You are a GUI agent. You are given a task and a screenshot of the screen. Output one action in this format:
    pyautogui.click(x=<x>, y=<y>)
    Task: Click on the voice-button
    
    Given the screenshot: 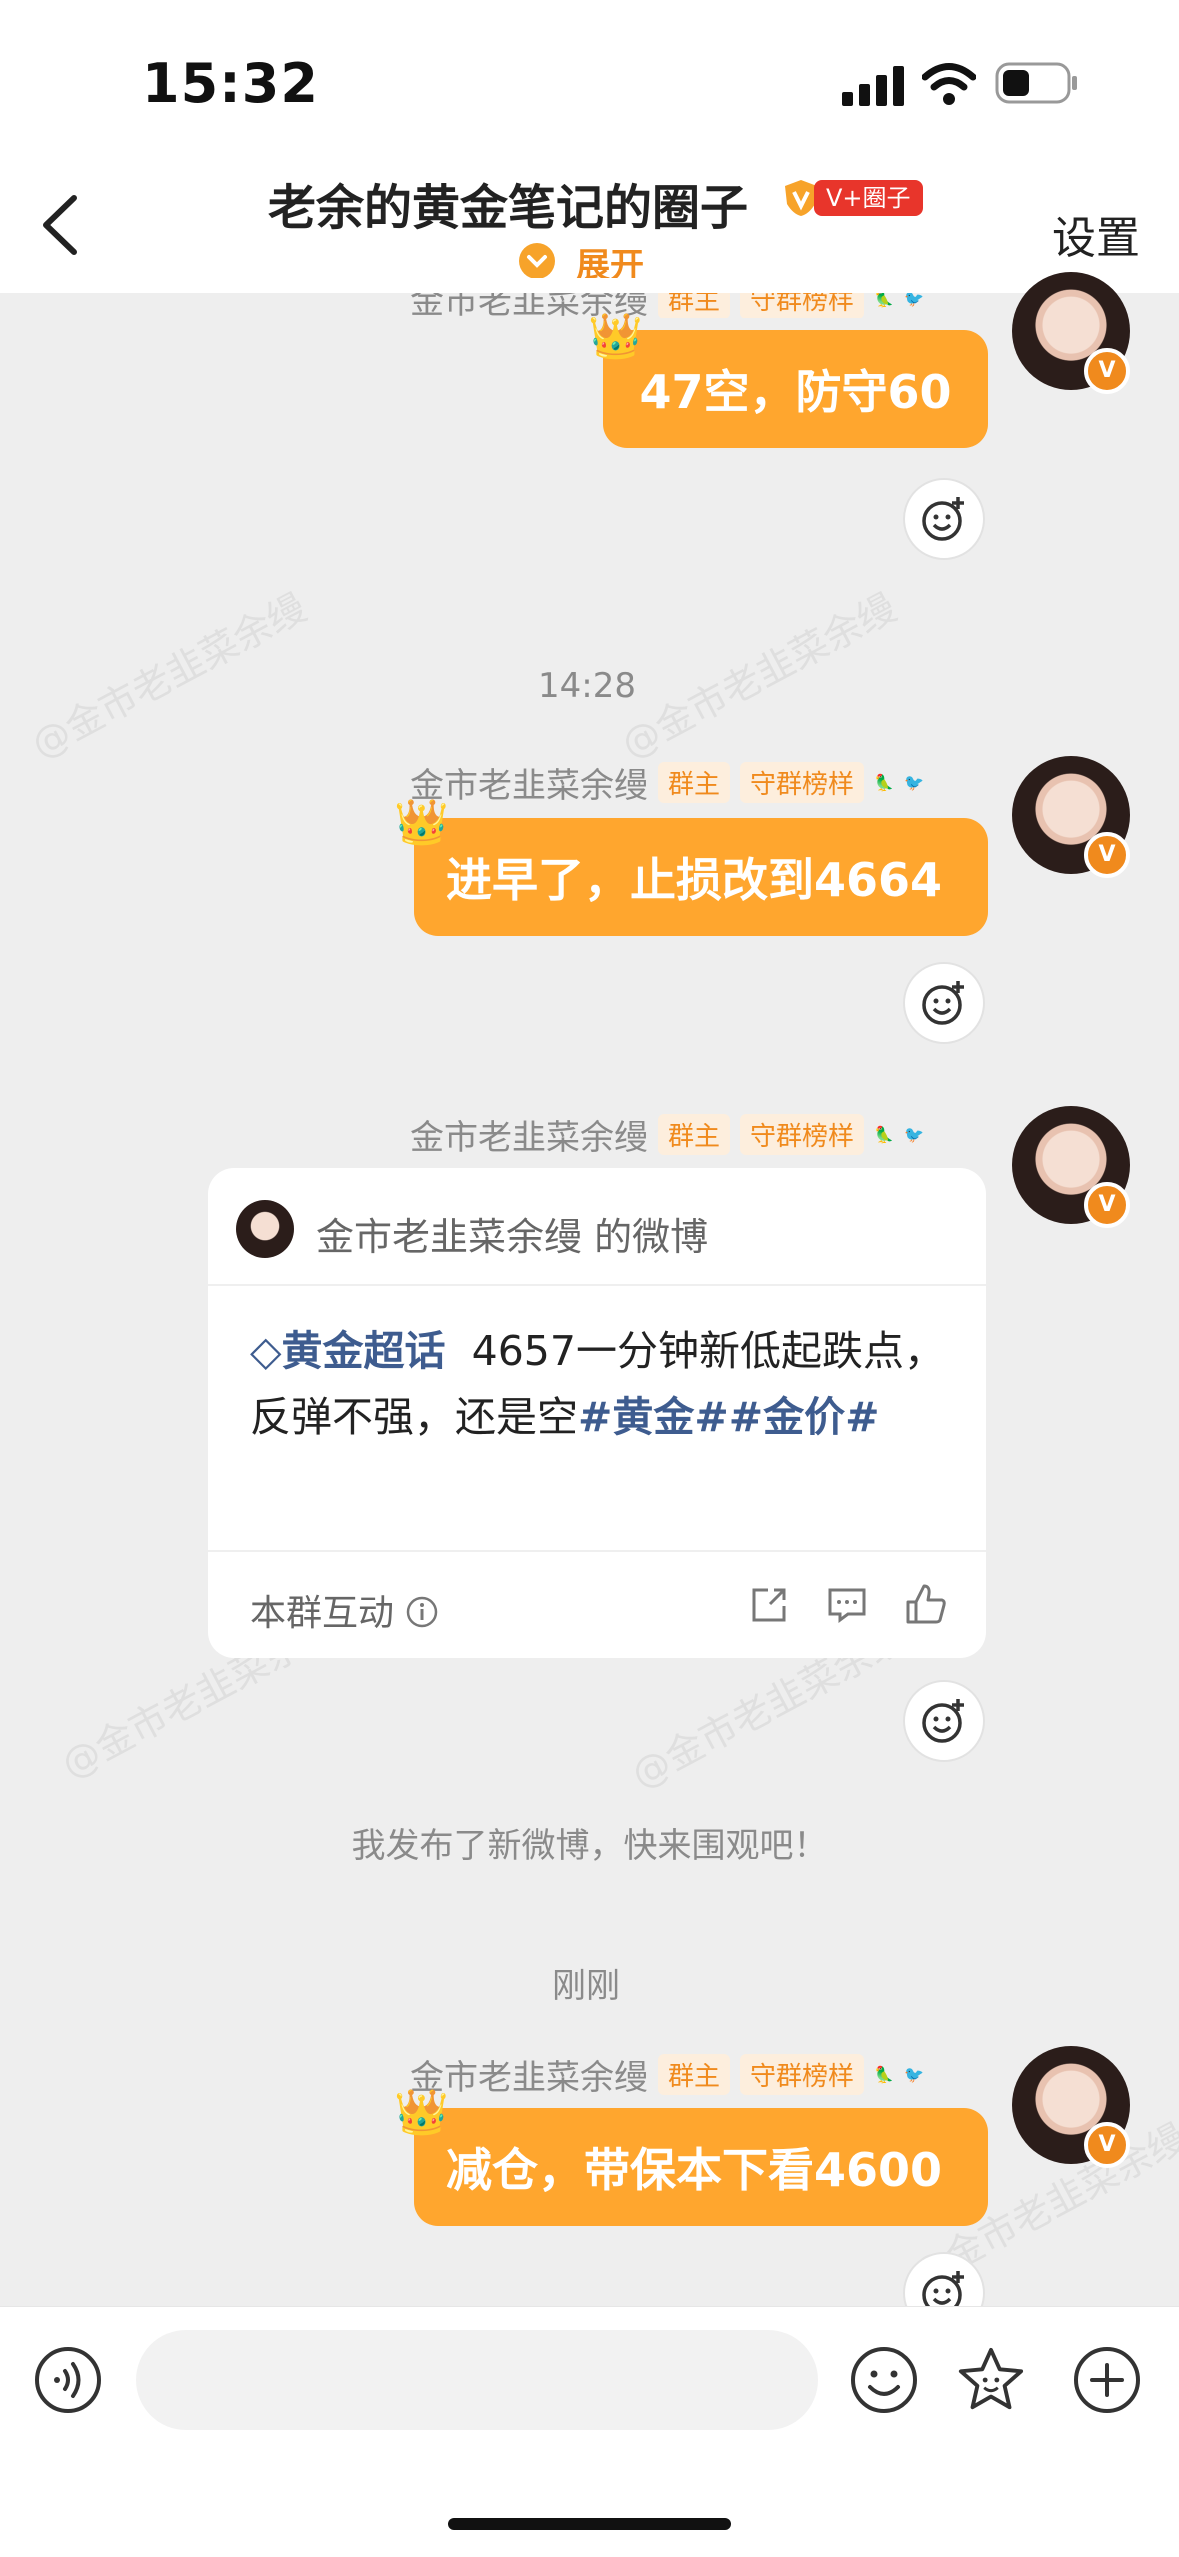 What is the action you would take?
    pyautogui.click(x=68, y=2380)
    